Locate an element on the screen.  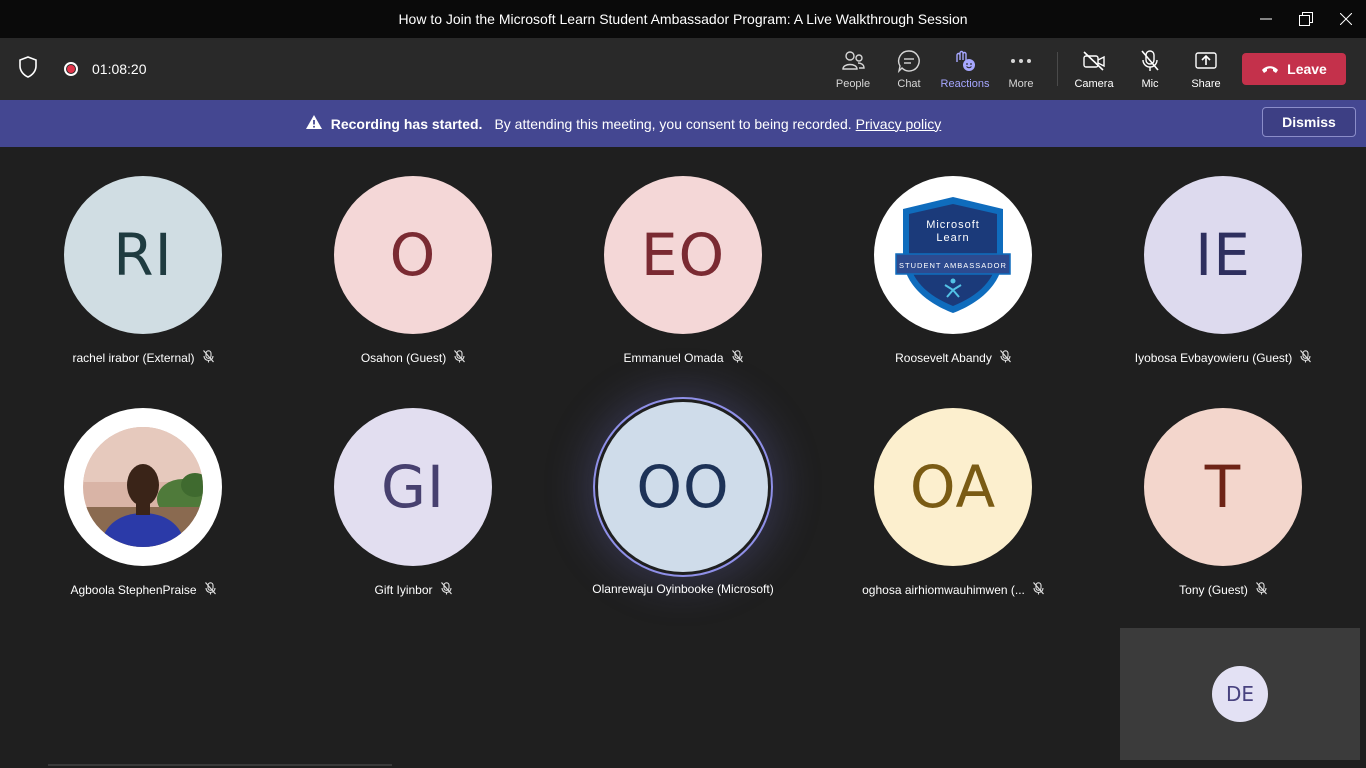
participant-name: Tony (Guest) is located at coordinates (1213, 590).